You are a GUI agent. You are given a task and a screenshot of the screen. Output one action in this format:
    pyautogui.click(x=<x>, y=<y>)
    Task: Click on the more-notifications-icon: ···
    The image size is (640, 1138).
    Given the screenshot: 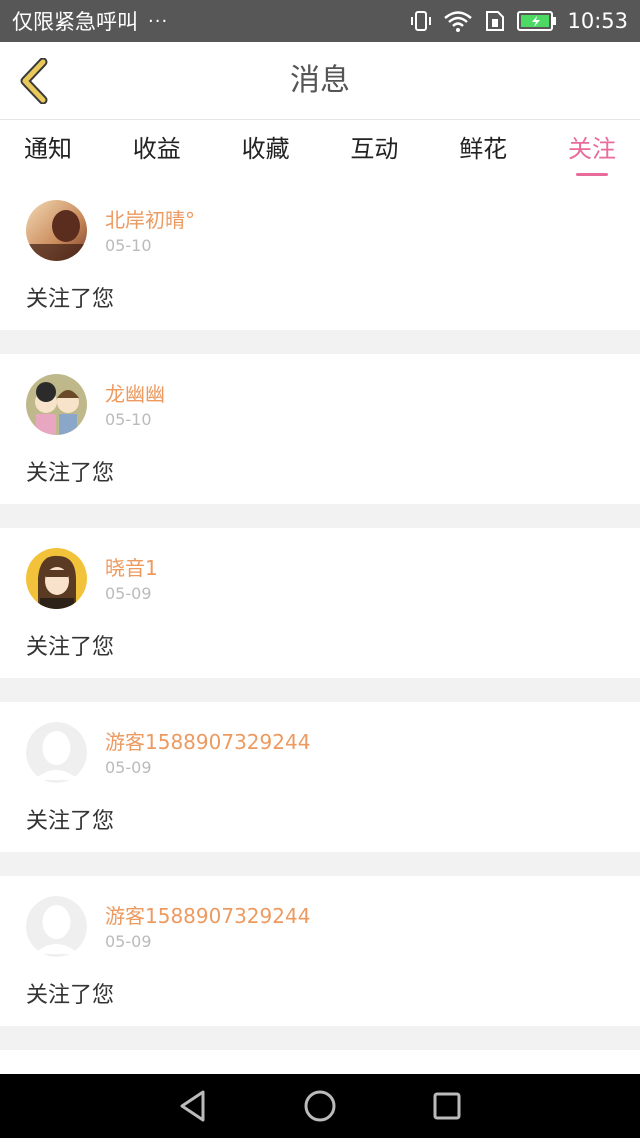 What is the action you would take?
    pyautogui.click(x=158, y=21)
    